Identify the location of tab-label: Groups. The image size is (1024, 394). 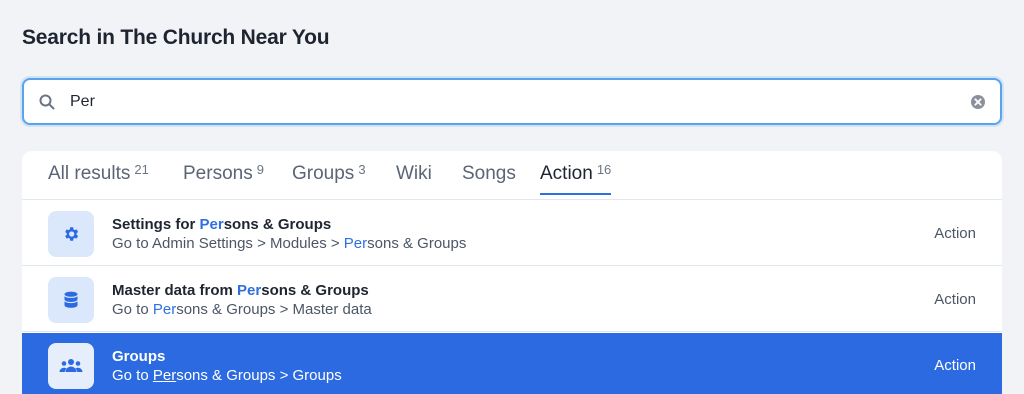
(323, 173).